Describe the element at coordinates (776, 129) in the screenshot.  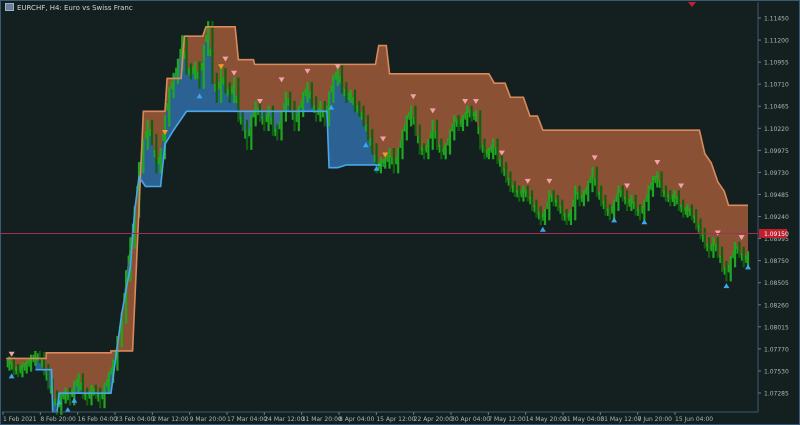
I see `price-tick-label: 1.10220` at that location.